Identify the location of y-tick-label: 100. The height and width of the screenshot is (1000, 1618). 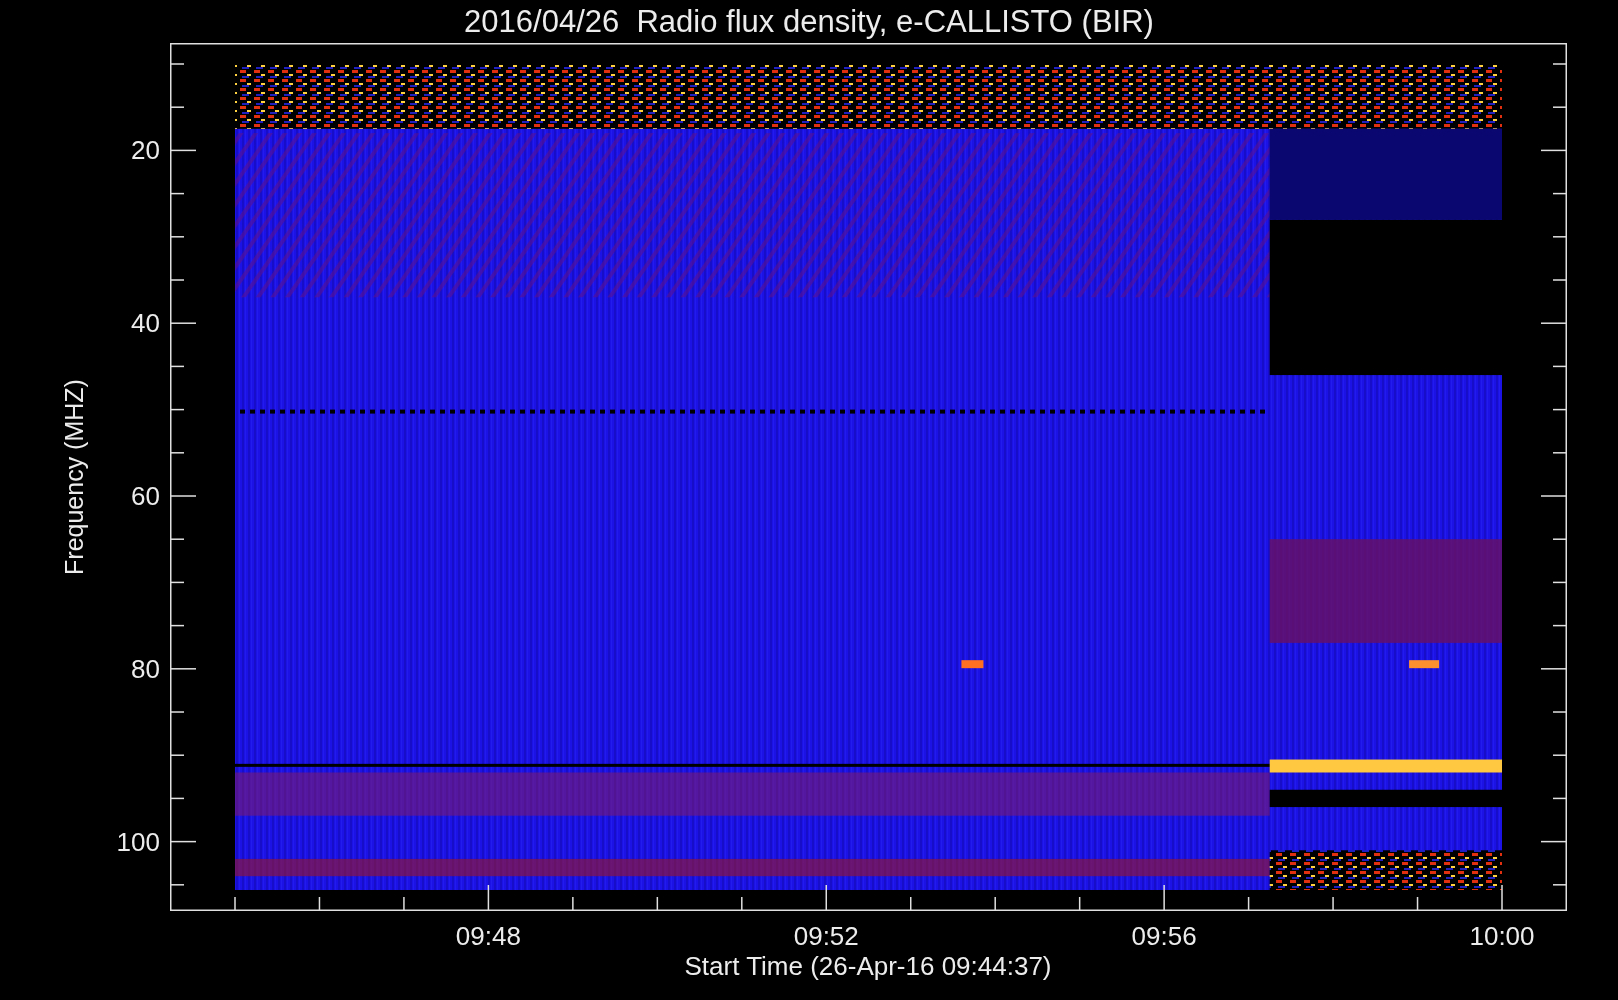
(138, 841).